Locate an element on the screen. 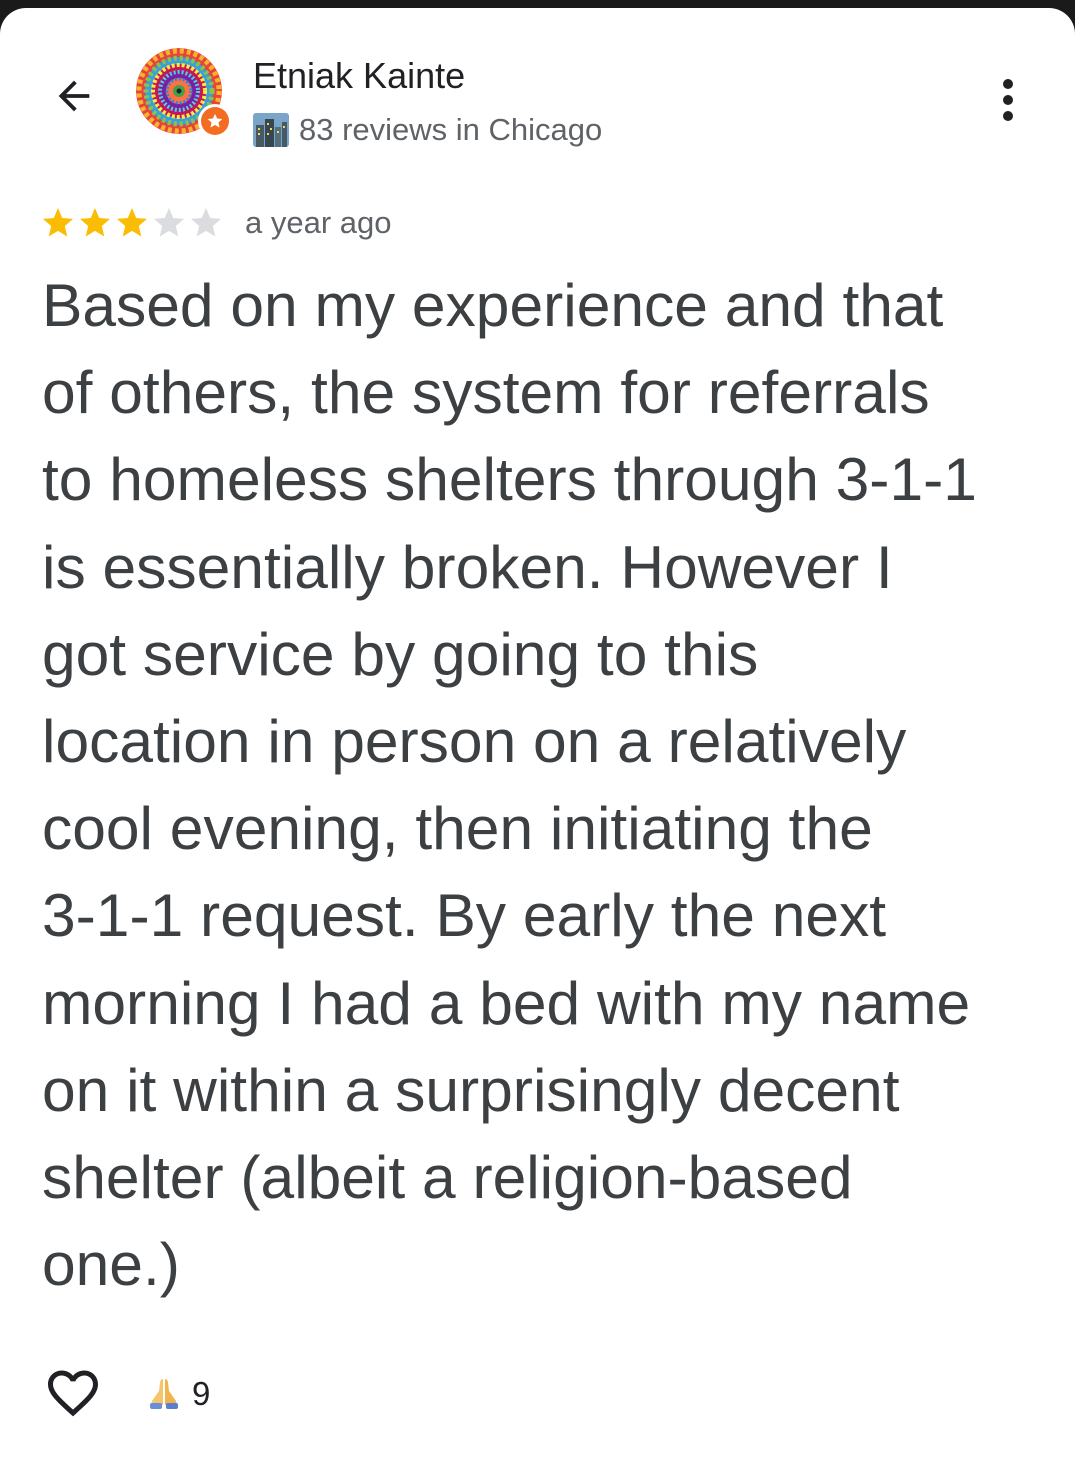 The width and height of the screenshot is (1075, 1469). review-text-line: 3-1-1 request. By early the next is located at coordinates (464, 915).